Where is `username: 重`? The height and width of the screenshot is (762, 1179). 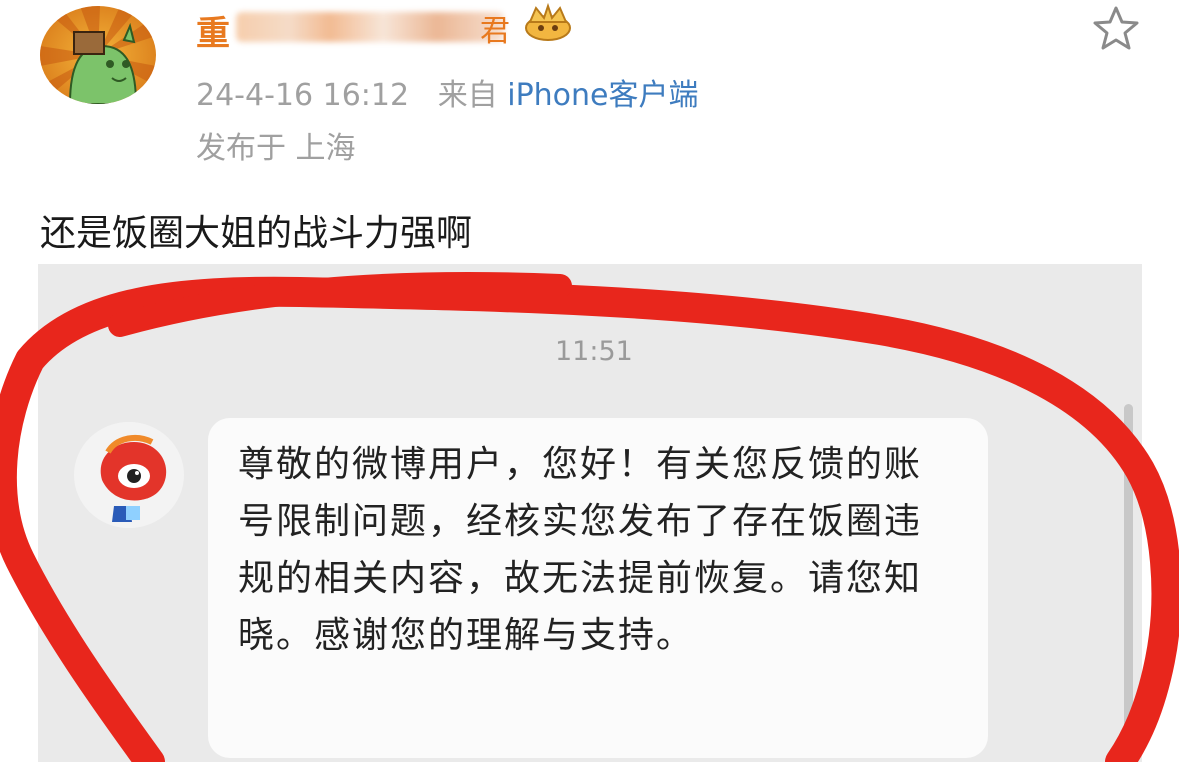
username: 重 is located at coordinates (213, 30).